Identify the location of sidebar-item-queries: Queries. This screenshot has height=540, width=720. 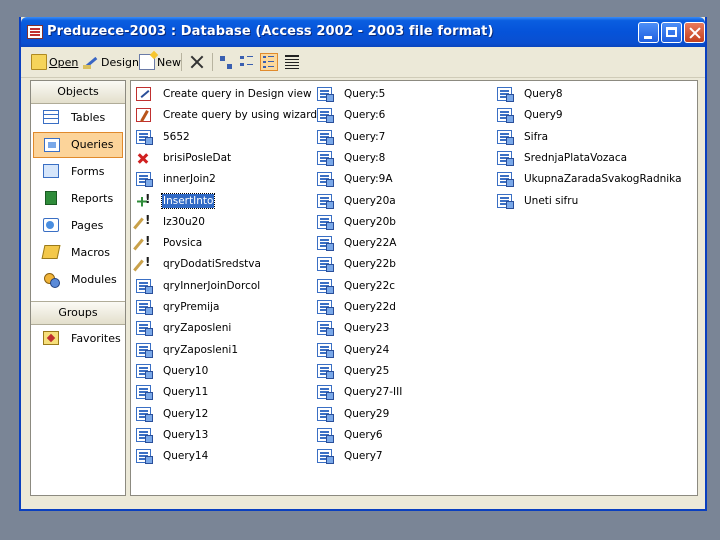
(78, 145).